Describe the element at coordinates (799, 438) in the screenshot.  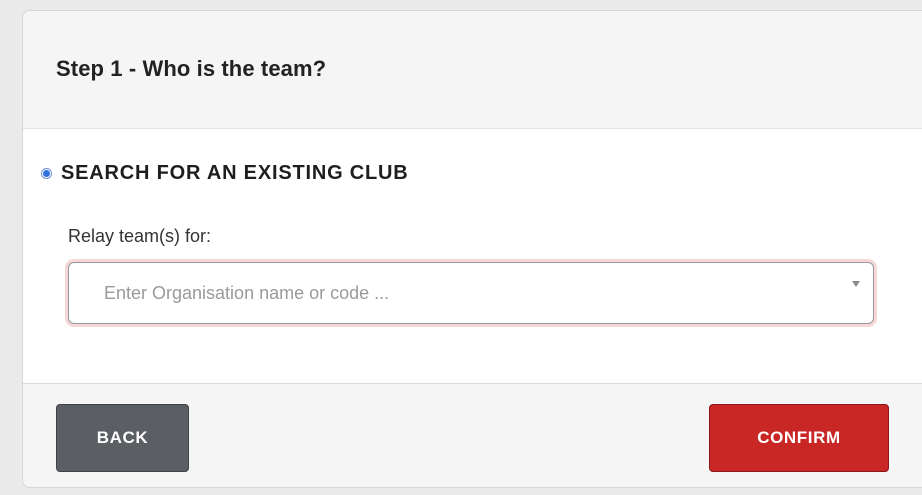
I see `confirm-button: CONFIRM` at that location.